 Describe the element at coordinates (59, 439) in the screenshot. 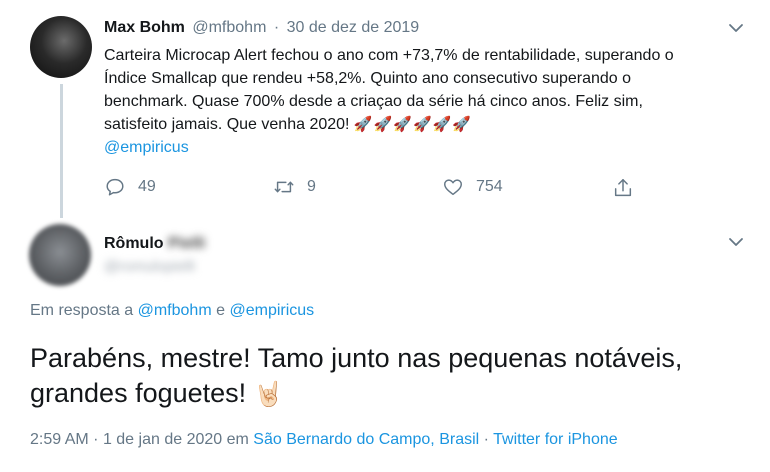

I see `reply-time: 2:59 AM` at that location.